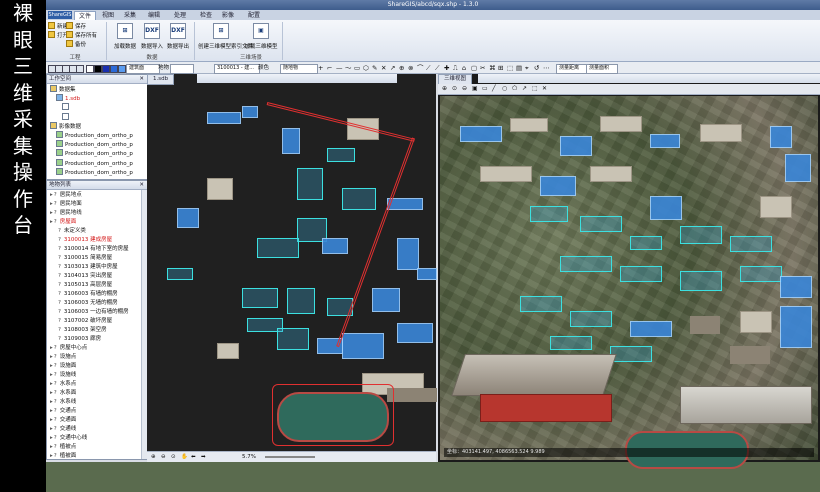 This screenshot has height=492, width=820. Describe the element at coordinates (63, 456) in the screenshot. I see `feature-list-item: ▸? 植被面` at that location.